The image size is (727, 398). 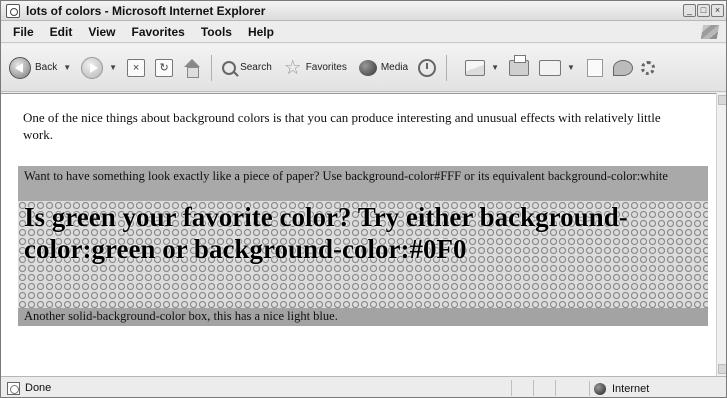 I want to click on search-icon, so click(x=229, y=67).